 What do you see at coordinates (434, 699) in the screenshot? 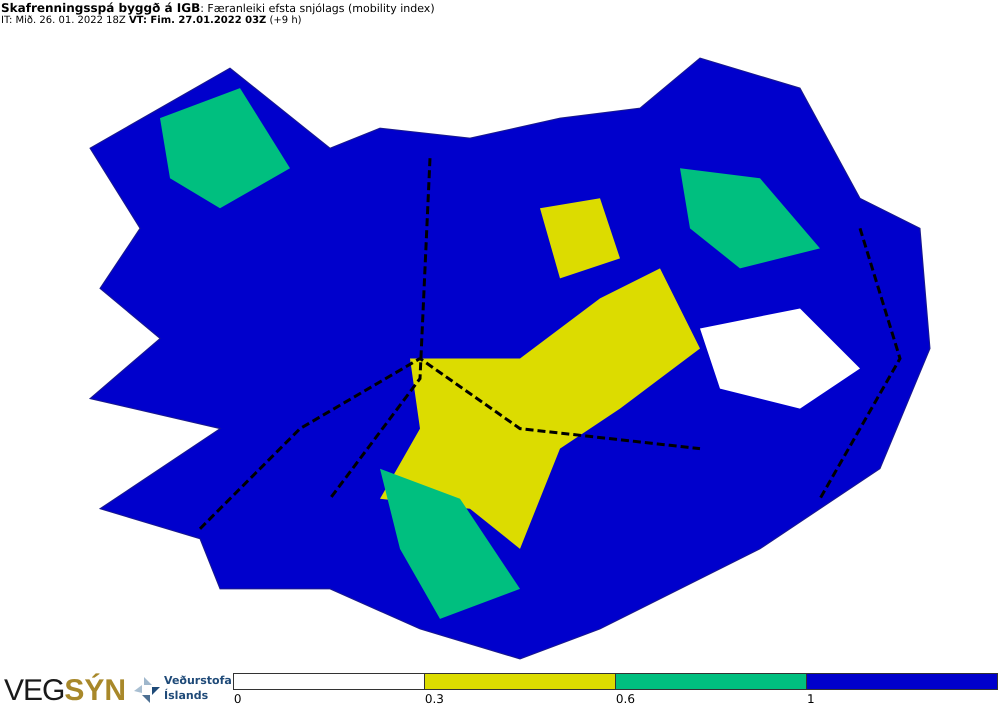
I see `scale-label: 0.3` at bounding box center [434, 699].